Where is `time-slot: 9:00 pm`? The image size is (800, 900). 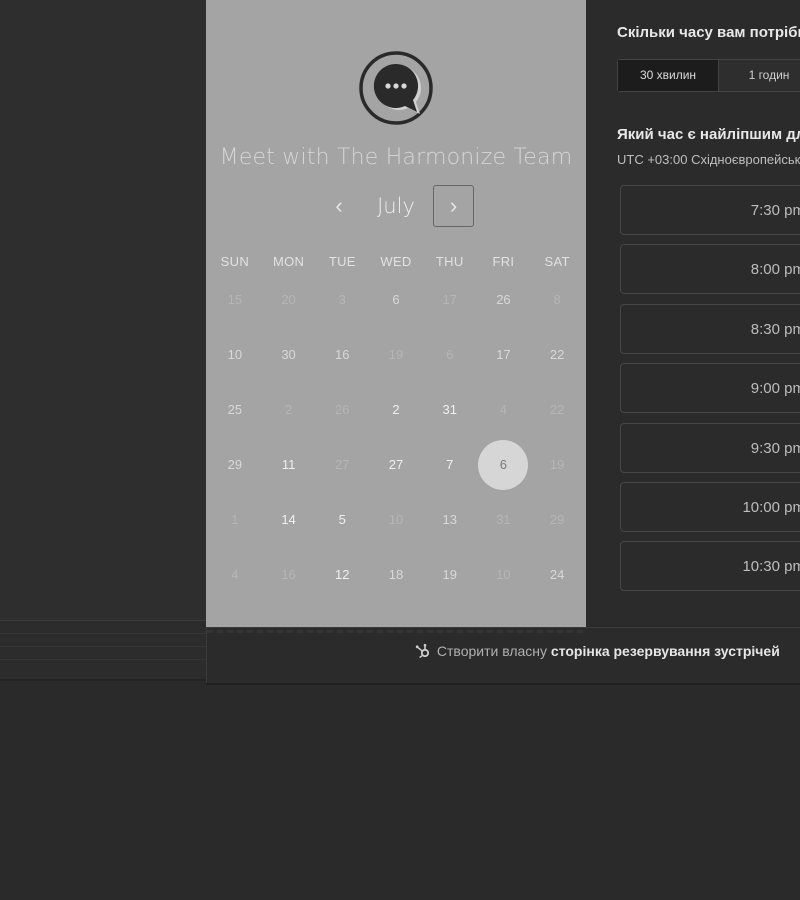
time-slot: 9:00 pm is located at coordinates (710, 388).